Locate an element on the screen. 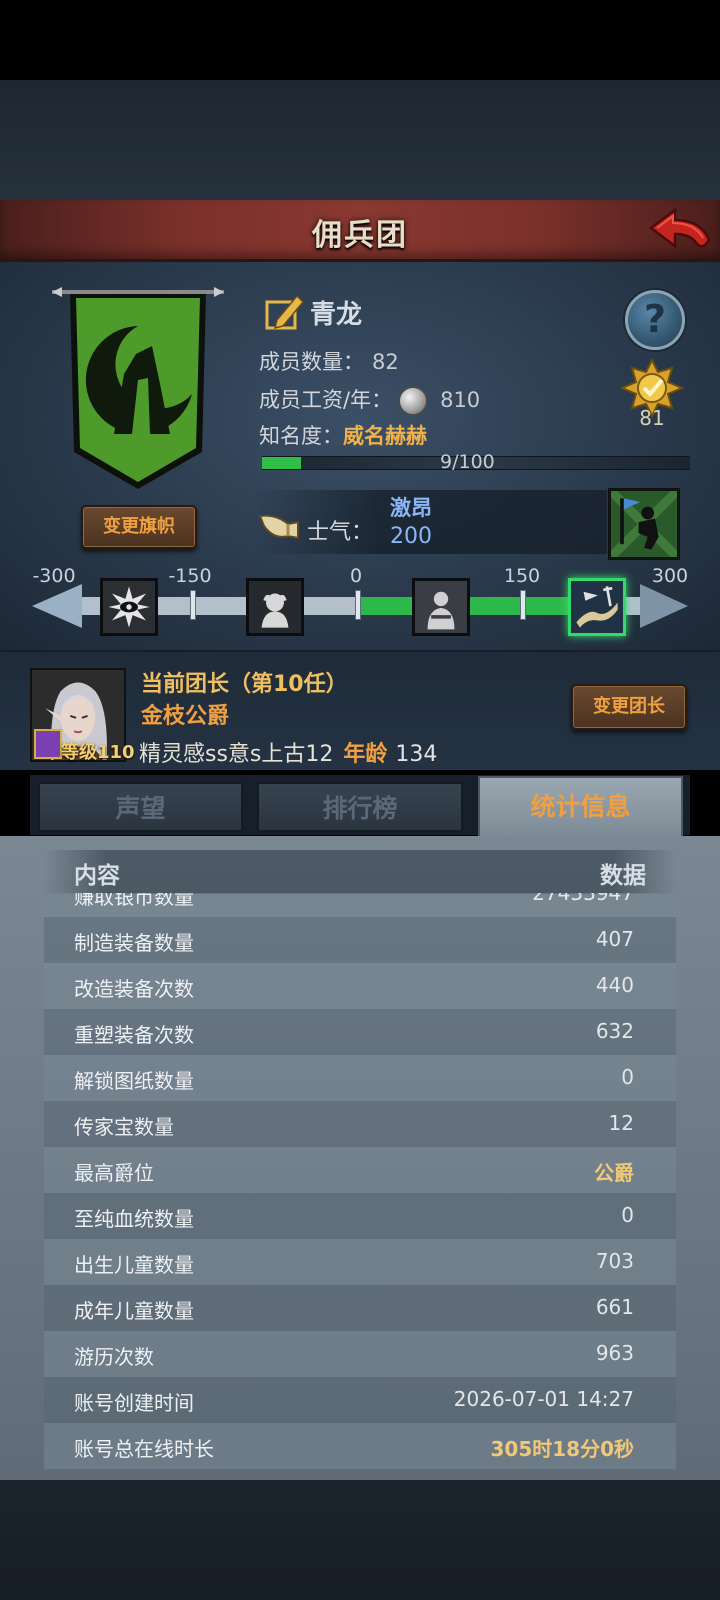  scale-tick-label: -300 is located at coordinates (54, 576).